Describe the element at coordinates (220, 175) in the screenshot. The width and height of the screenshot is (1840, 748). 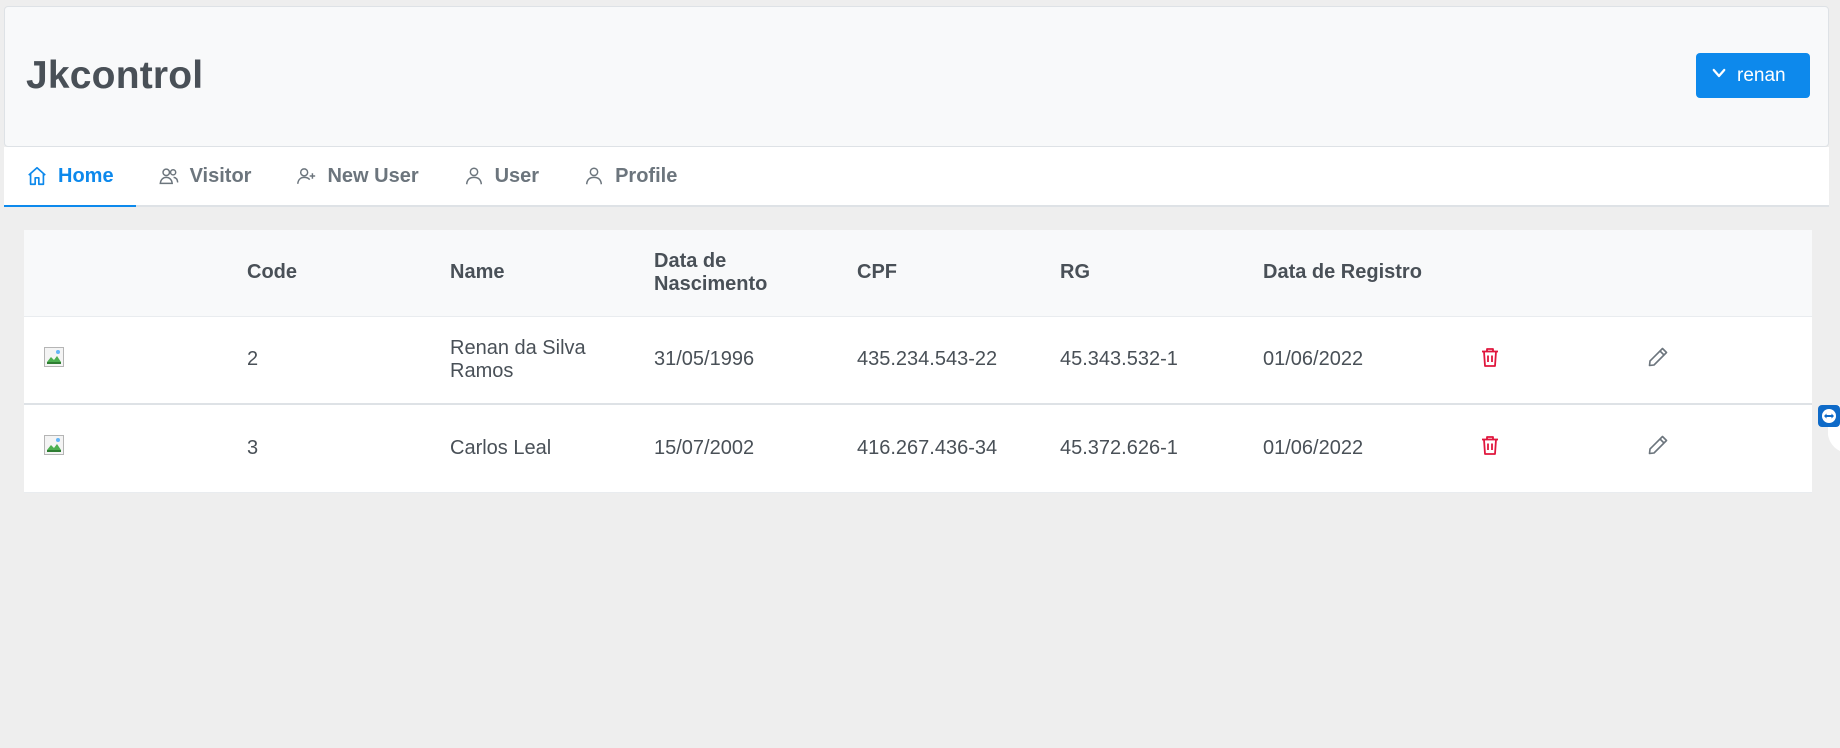
I see `tab-visitor-label: Visitor` at that location.